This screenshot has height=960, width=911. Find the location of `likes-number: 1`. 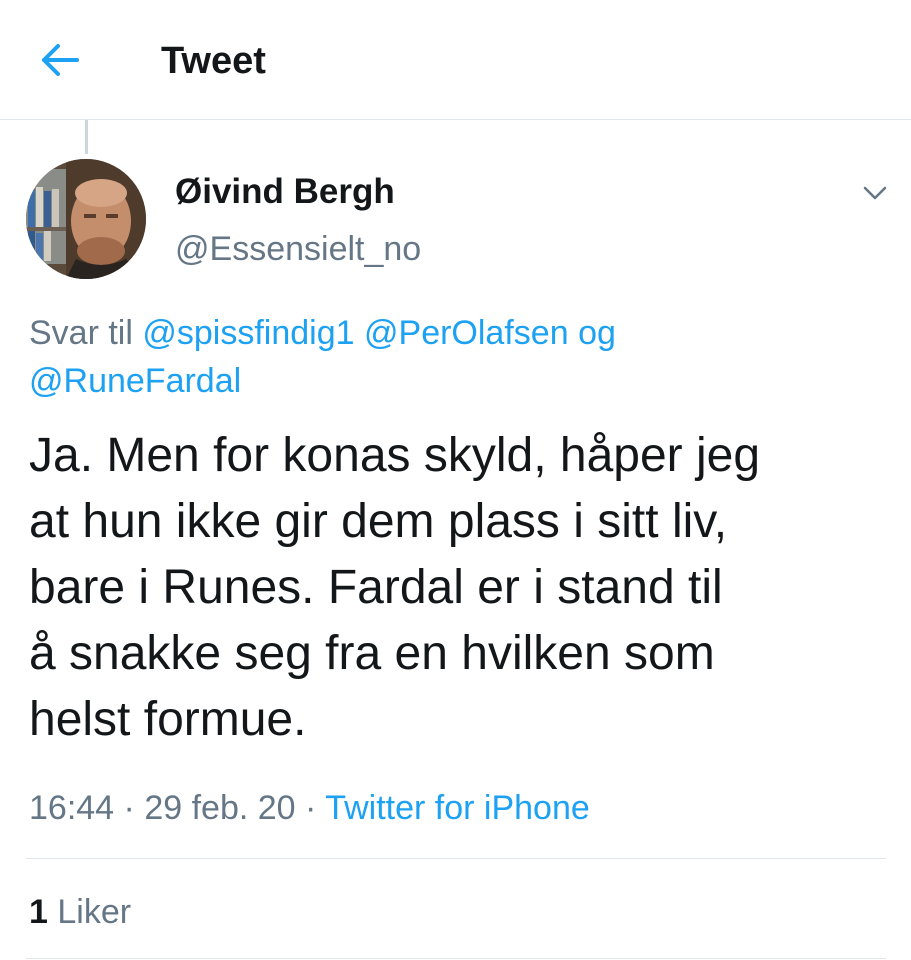

likes-number: 1 is located at coordinates (38, 912).